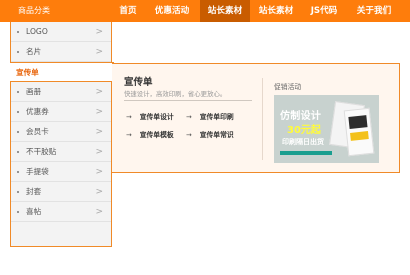 This screenshot has height=275, width=410. Describe the element at coordinates (61, 192) in the screenshot. I see `category-item-envelope: 封套 >` at that location.